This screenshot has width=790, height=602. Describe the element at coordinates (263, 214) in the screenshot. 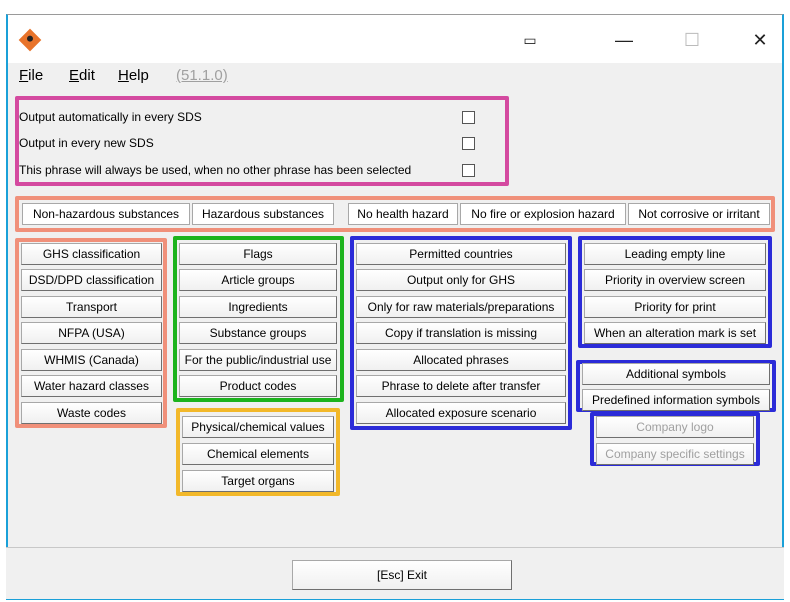

I see `tab-hazardous: Hazardous substances` at that location.